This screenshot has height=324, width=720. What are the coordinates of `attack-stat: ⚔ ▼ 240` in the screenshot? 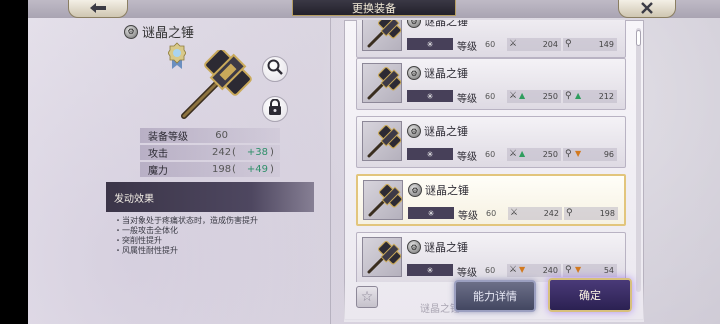 It's located at (534, 270).